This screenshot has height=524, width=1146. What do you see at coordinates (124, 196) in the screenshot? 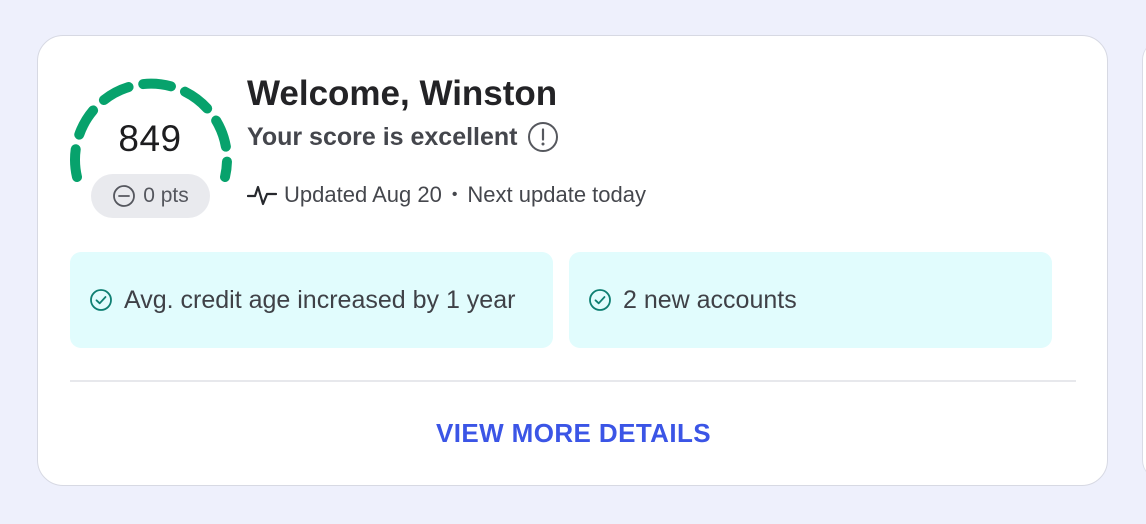
I see `minus-circle-icon` at bounding box center [124, 196].